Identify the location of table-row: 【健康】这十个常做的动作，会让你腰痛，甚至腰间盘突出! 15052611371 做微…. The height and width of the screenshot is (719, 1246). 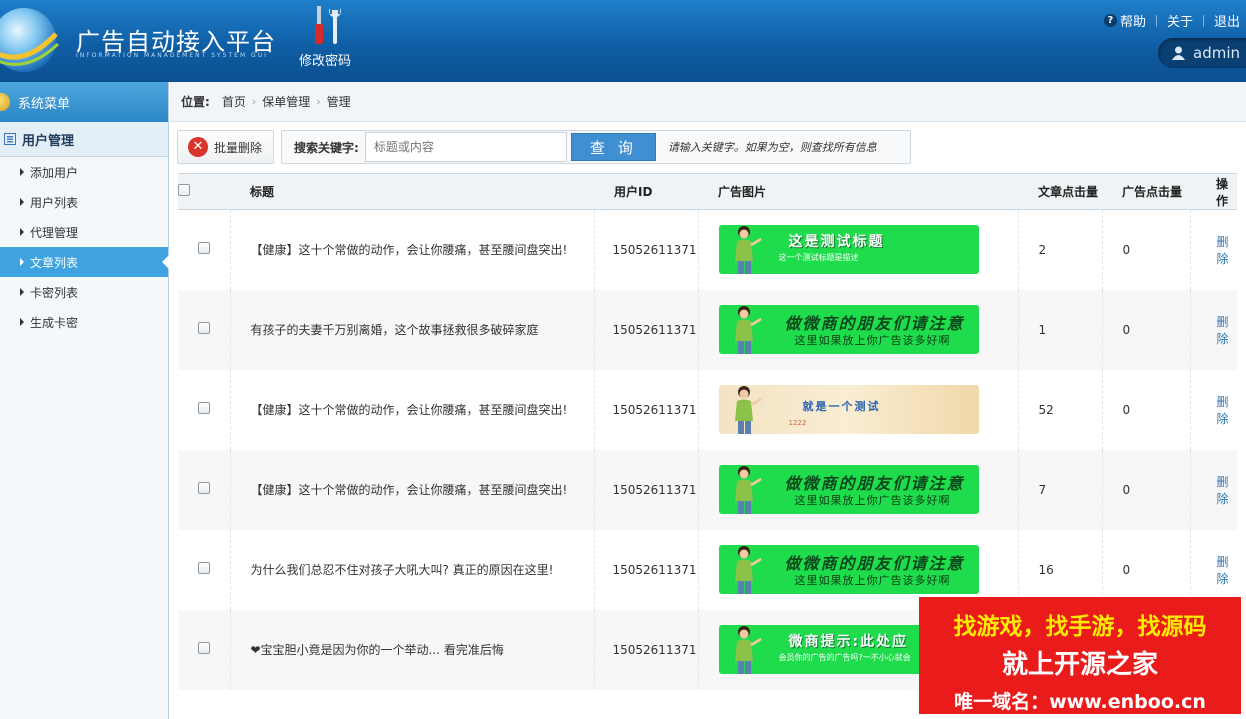
(707, 489).